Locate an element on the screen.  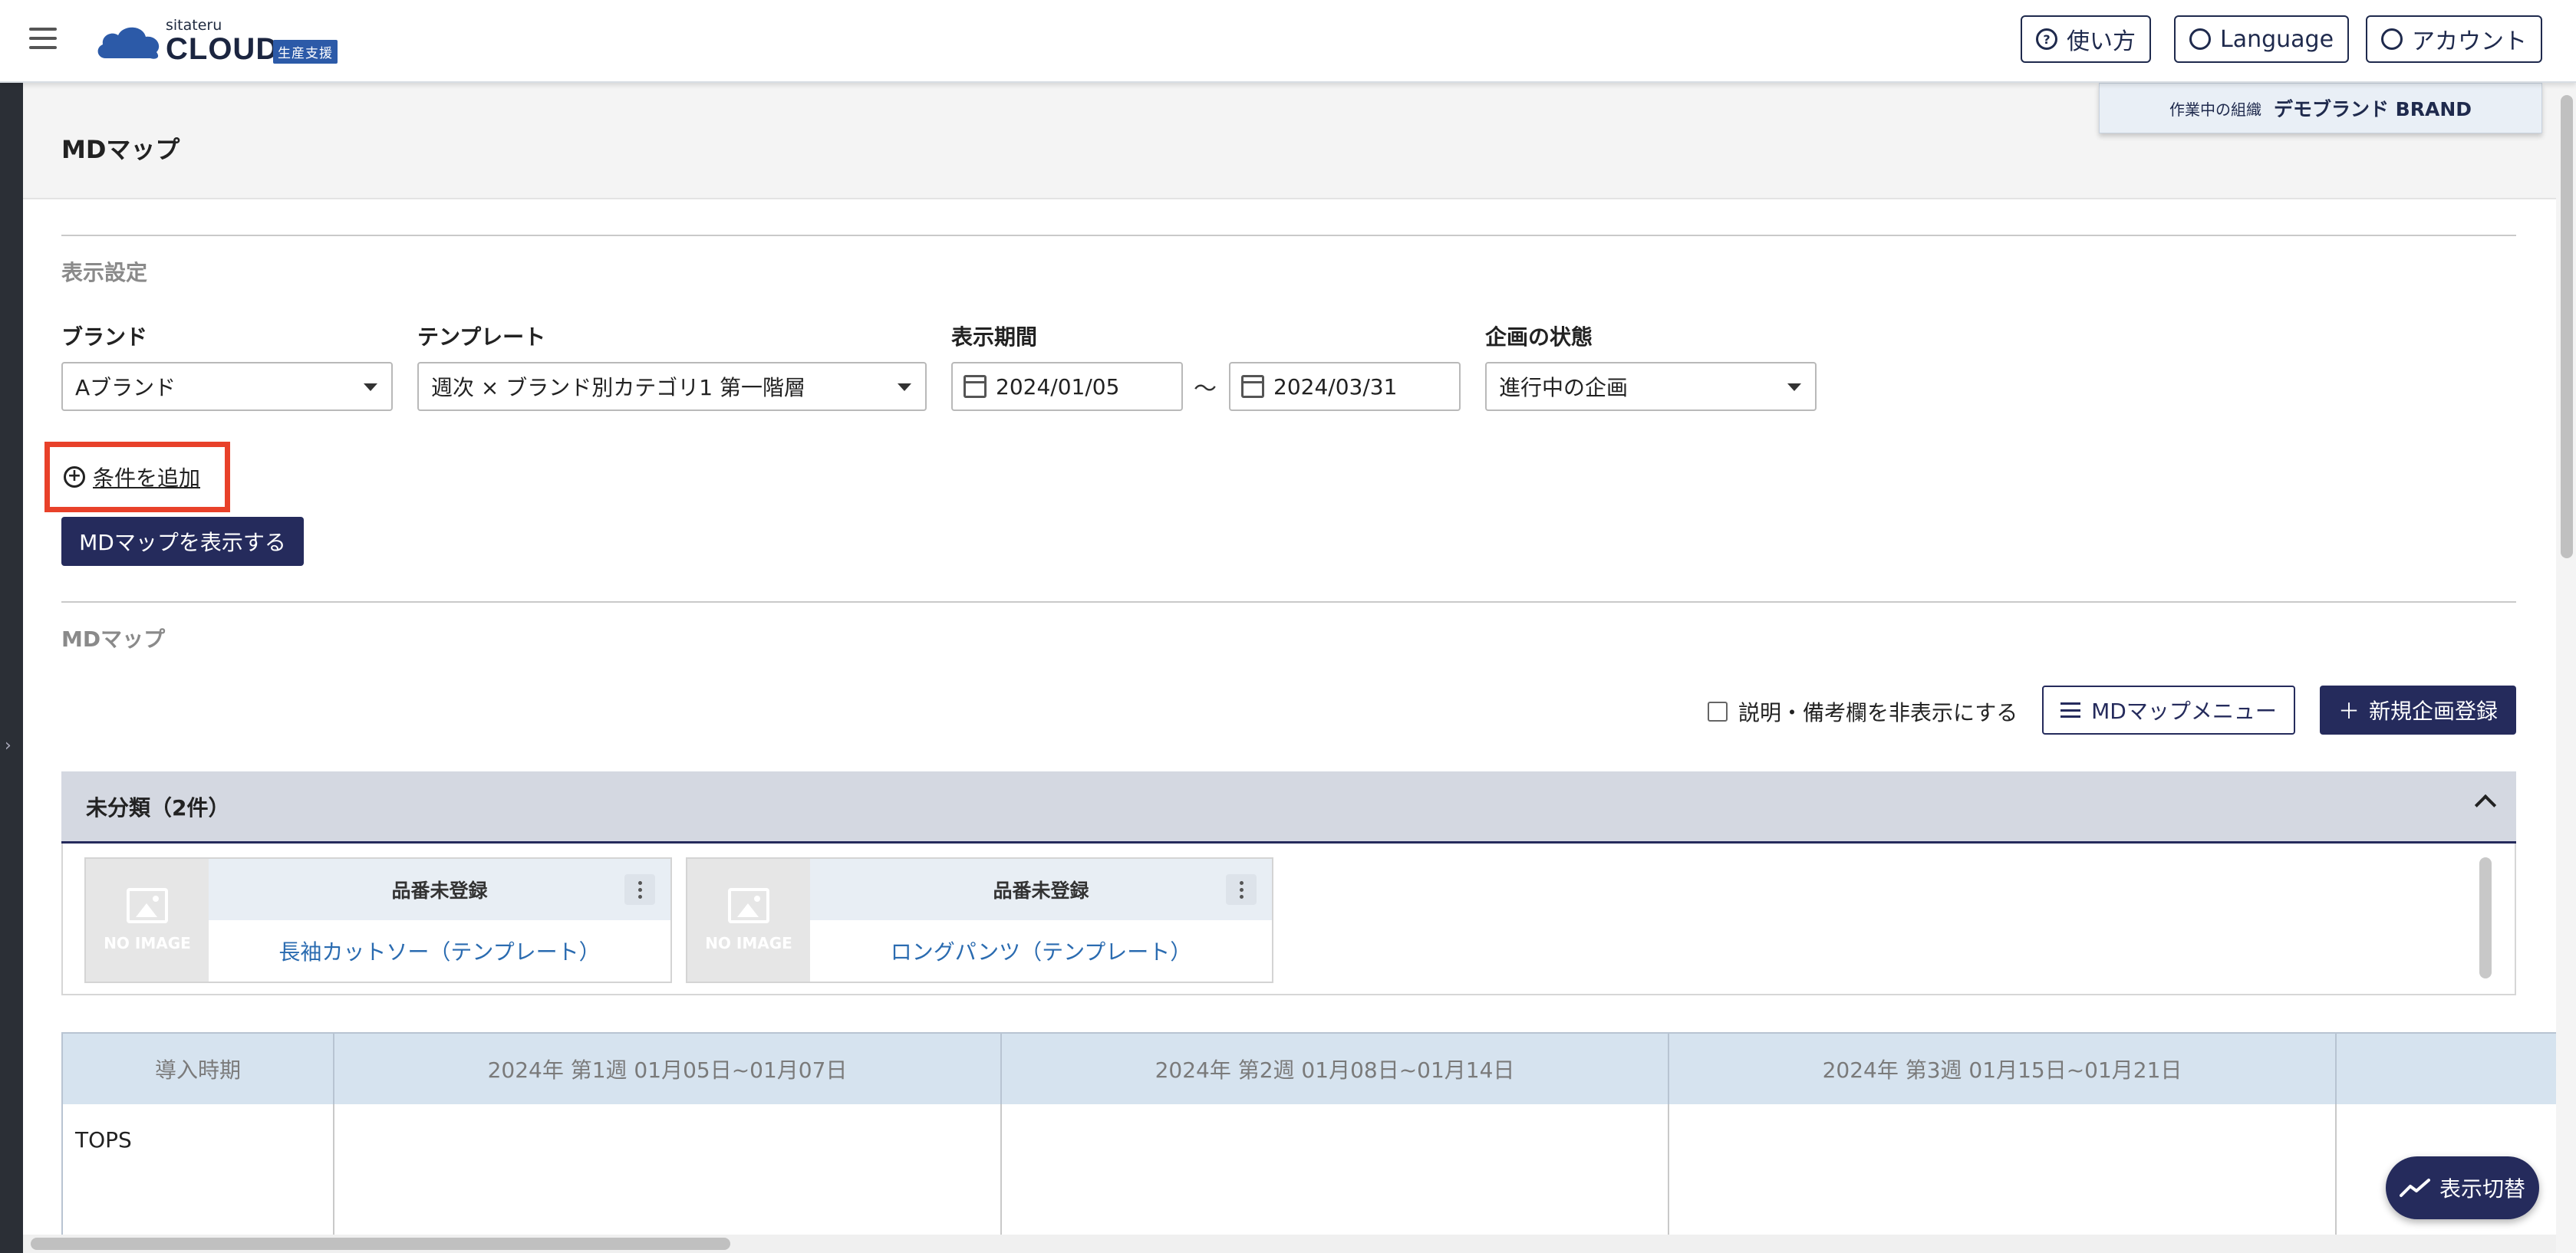
current-org-badge: 作業中の組織 デモブランド BRAND is located at coordinates (2320, 108).